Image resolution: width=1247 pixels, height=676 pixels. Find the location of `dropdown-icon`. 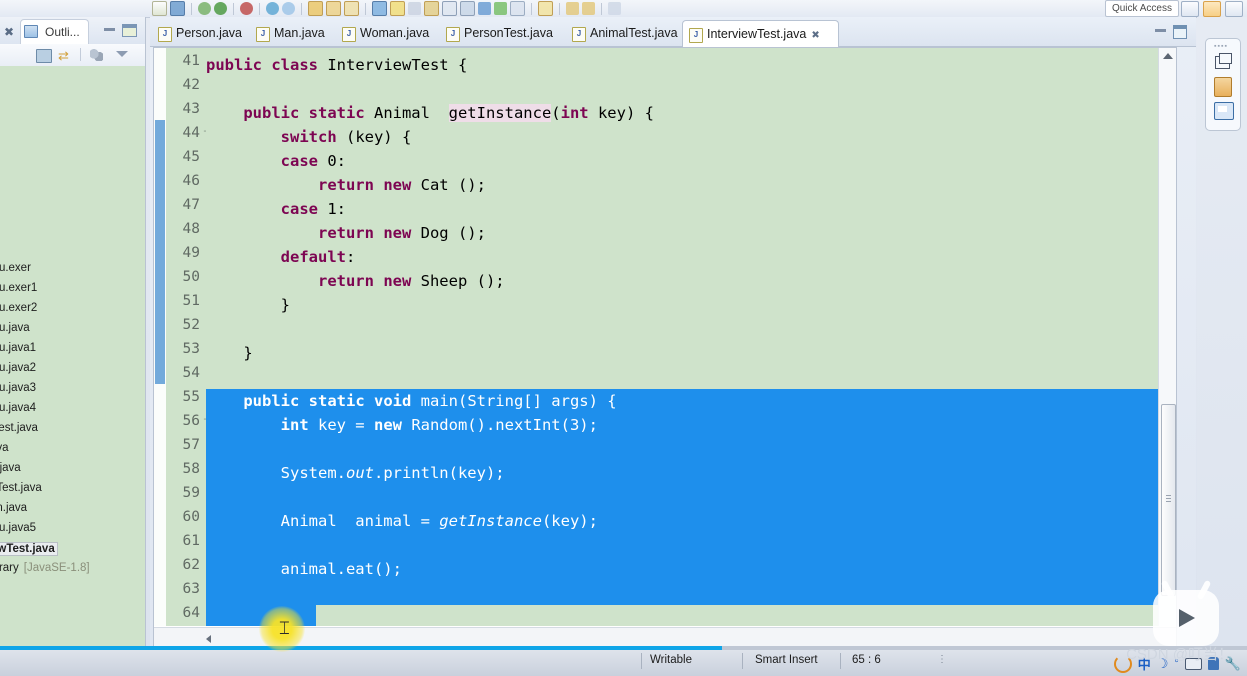

dropdown-icon is located at coordinates (414, 8).